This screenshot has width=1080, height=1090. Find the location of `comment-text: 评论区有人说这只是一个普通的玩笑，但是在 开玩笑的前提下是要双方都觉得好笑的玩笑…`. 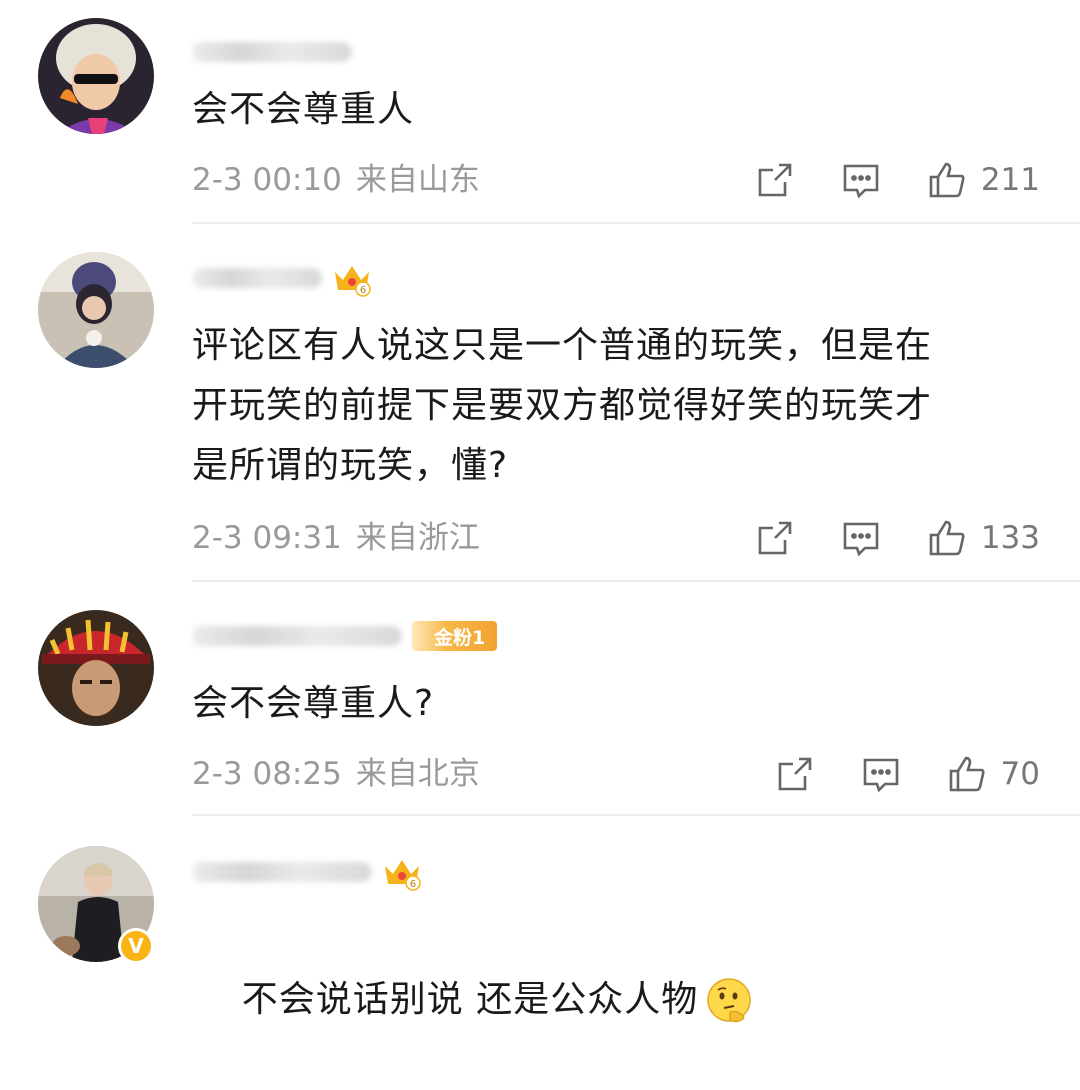

comment-text: 评论区有人说这只是一个普通的玩笑，但是在 开玩笑的前提下是要双方都觉得好笑的玩笑… is located at coordinates (562, 405).